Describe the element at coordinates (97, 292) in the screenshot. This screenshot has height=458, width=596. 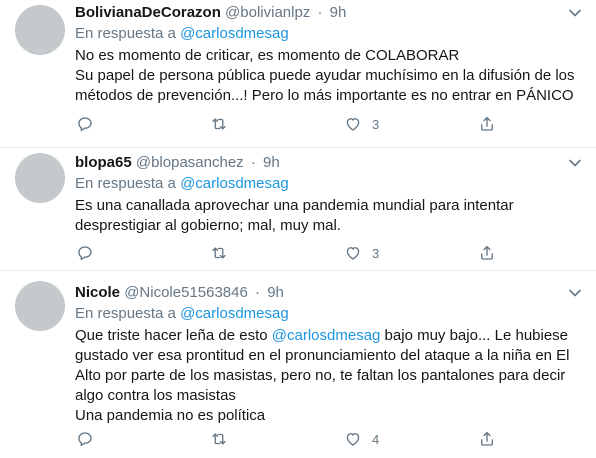
I see `user-name: Nicole` at that location.